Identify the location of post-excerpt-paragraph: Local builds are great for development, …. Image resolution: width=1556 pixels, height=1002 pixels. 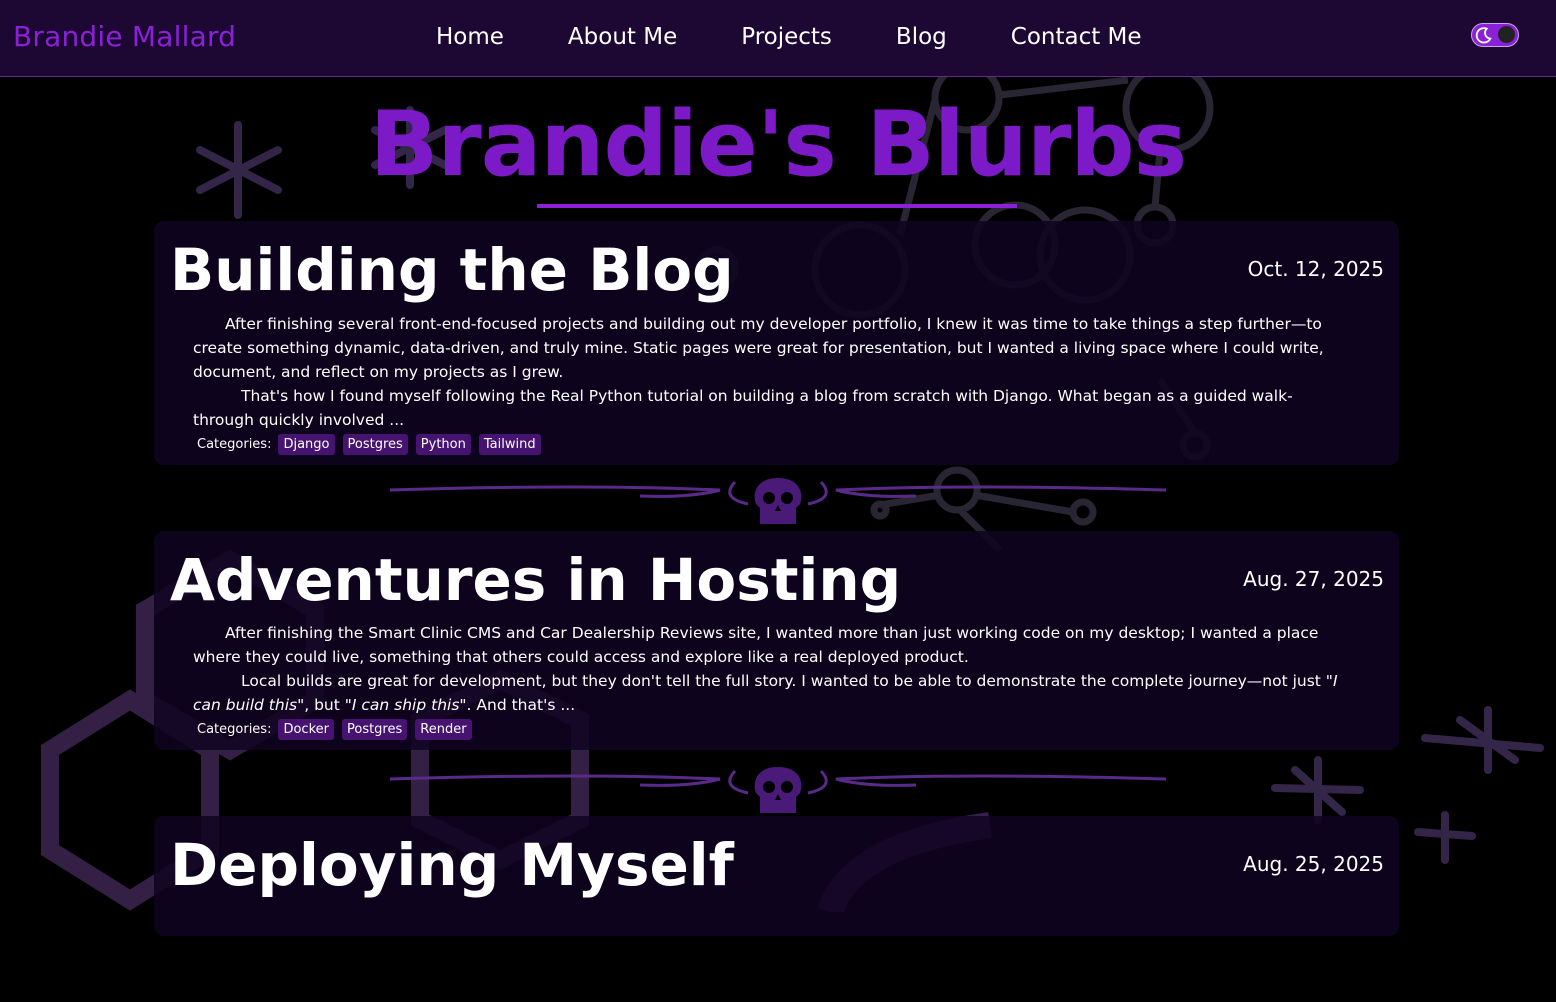
(773, 693).